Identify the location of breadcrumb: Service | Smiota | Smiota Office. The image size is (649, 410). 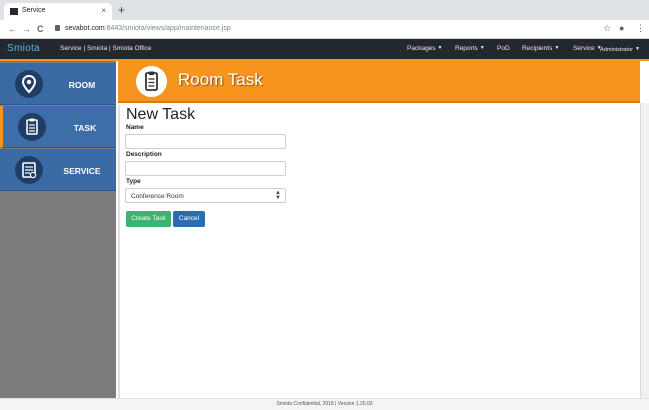
(106, 48).